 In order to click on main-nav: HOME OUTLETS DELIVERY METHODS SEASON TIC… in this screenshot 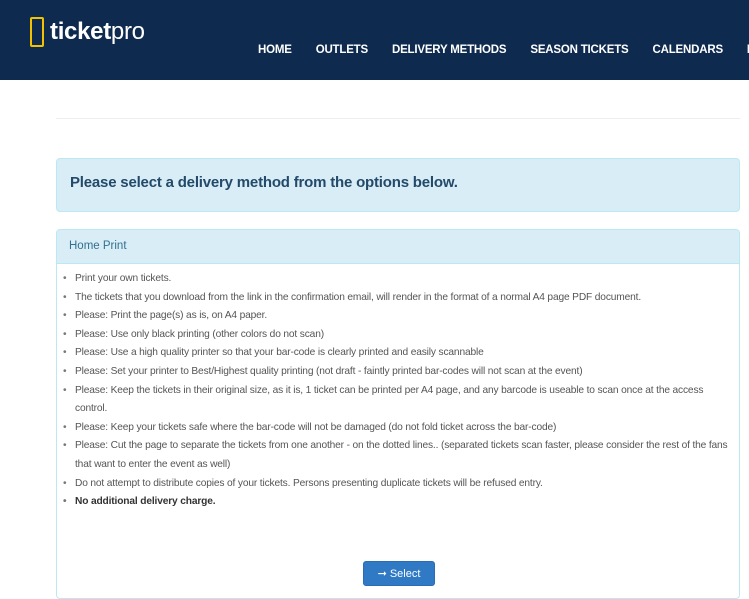, I will do `click(503, 50)`.